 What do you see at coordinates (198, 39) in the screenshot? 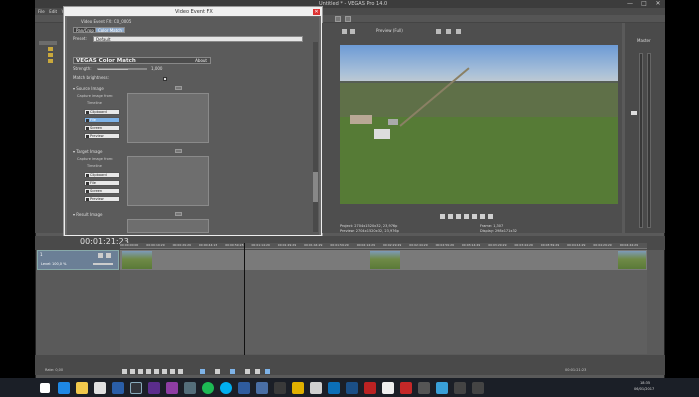
I see `preset-dropdown: Default` at bounding box center [198, 39].